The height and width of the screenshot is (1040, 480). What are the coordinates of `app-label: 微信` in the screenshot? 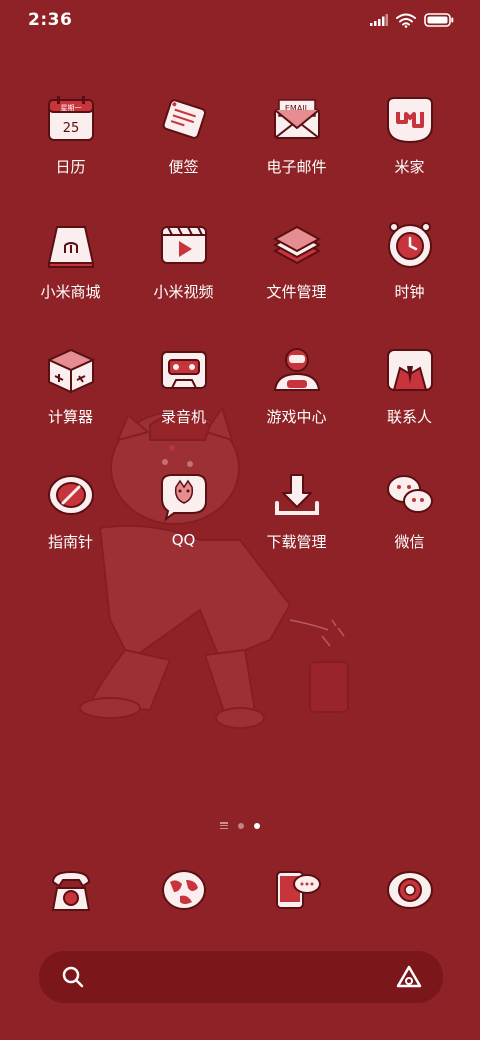 It's located at (409, 542).